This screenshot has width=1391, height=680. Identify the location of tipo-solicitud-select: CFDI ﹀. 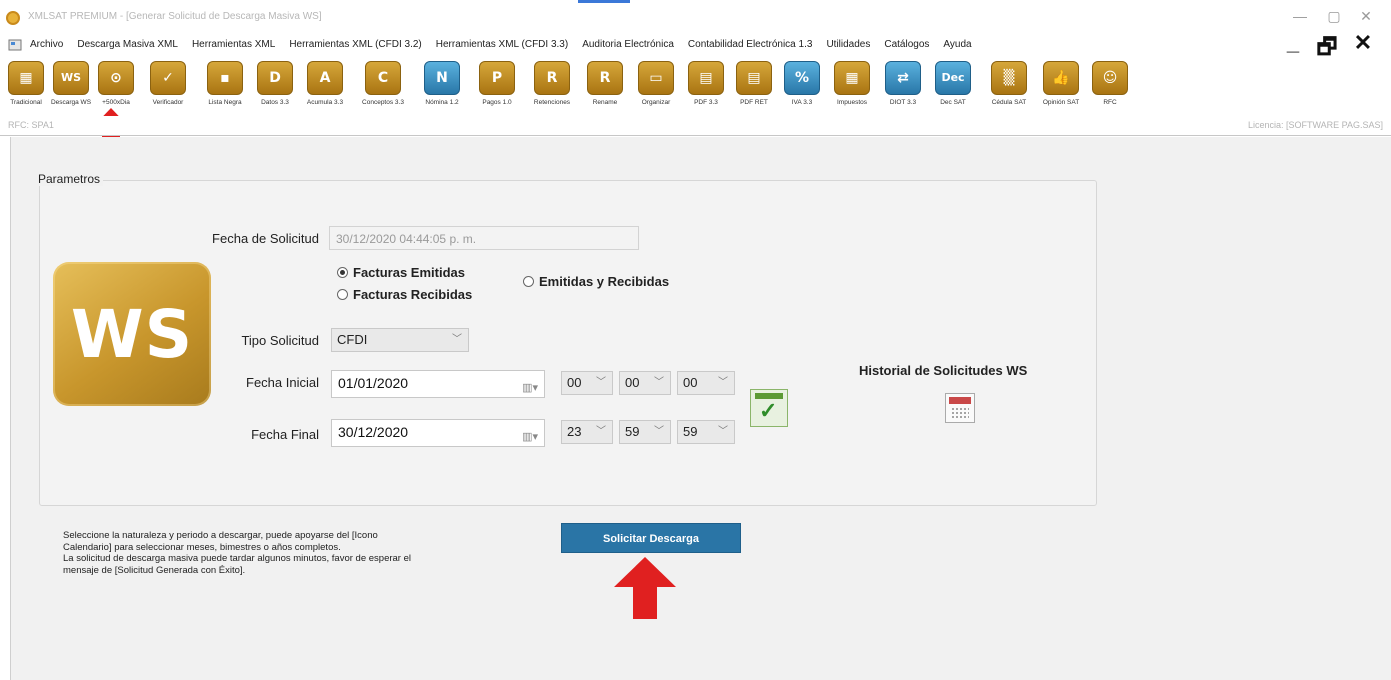
(400, 340).